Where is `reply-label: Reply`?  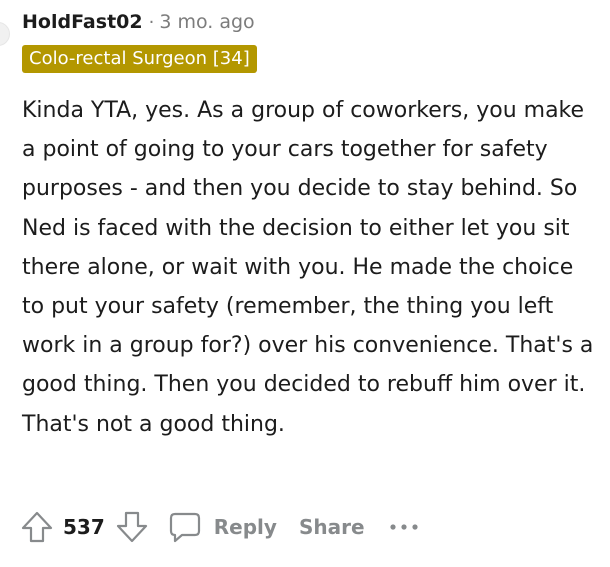
reply-label: Reply is located at coordinates (245, 527).